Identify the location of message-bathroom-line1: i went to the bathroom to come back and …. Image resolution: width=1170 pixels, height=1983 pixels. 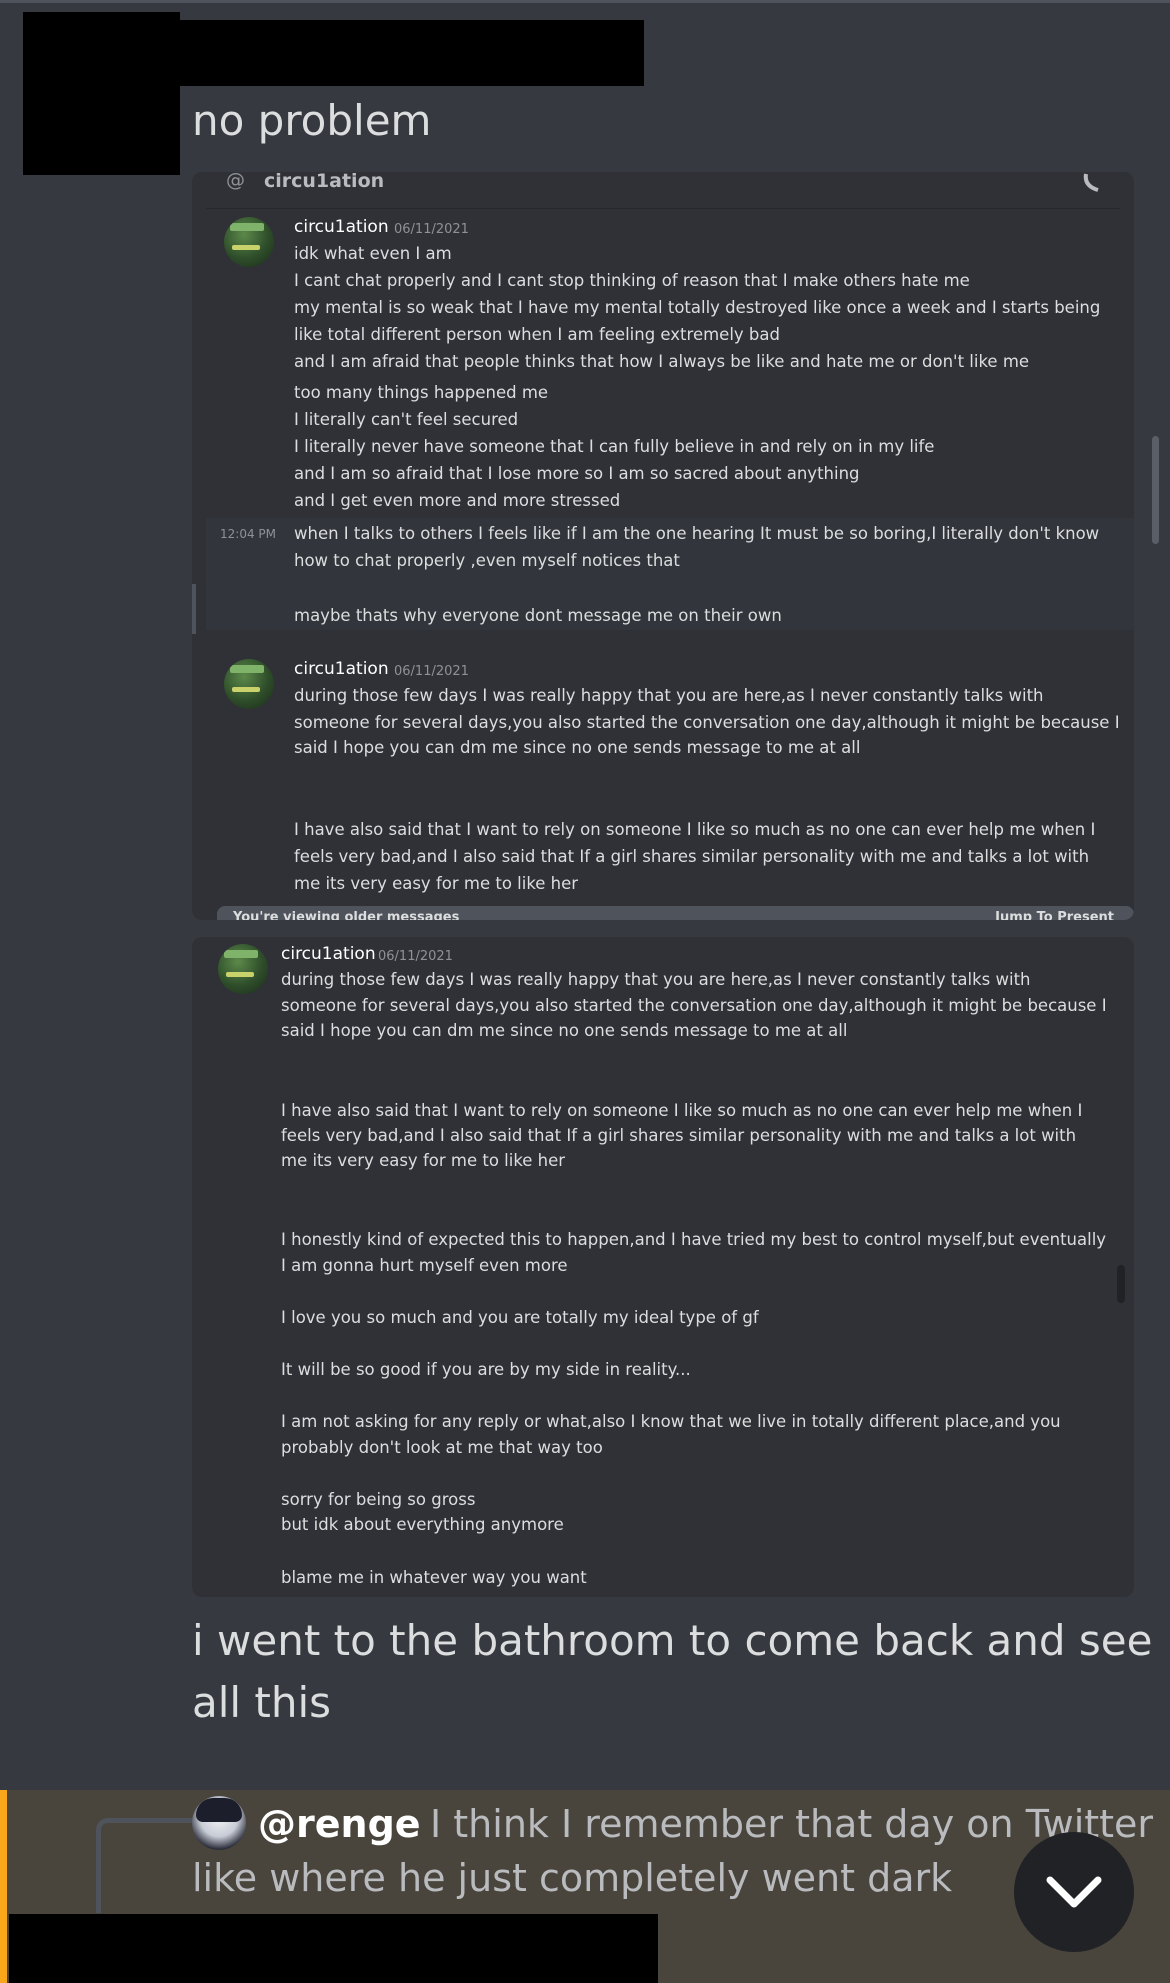
(672, 1640).